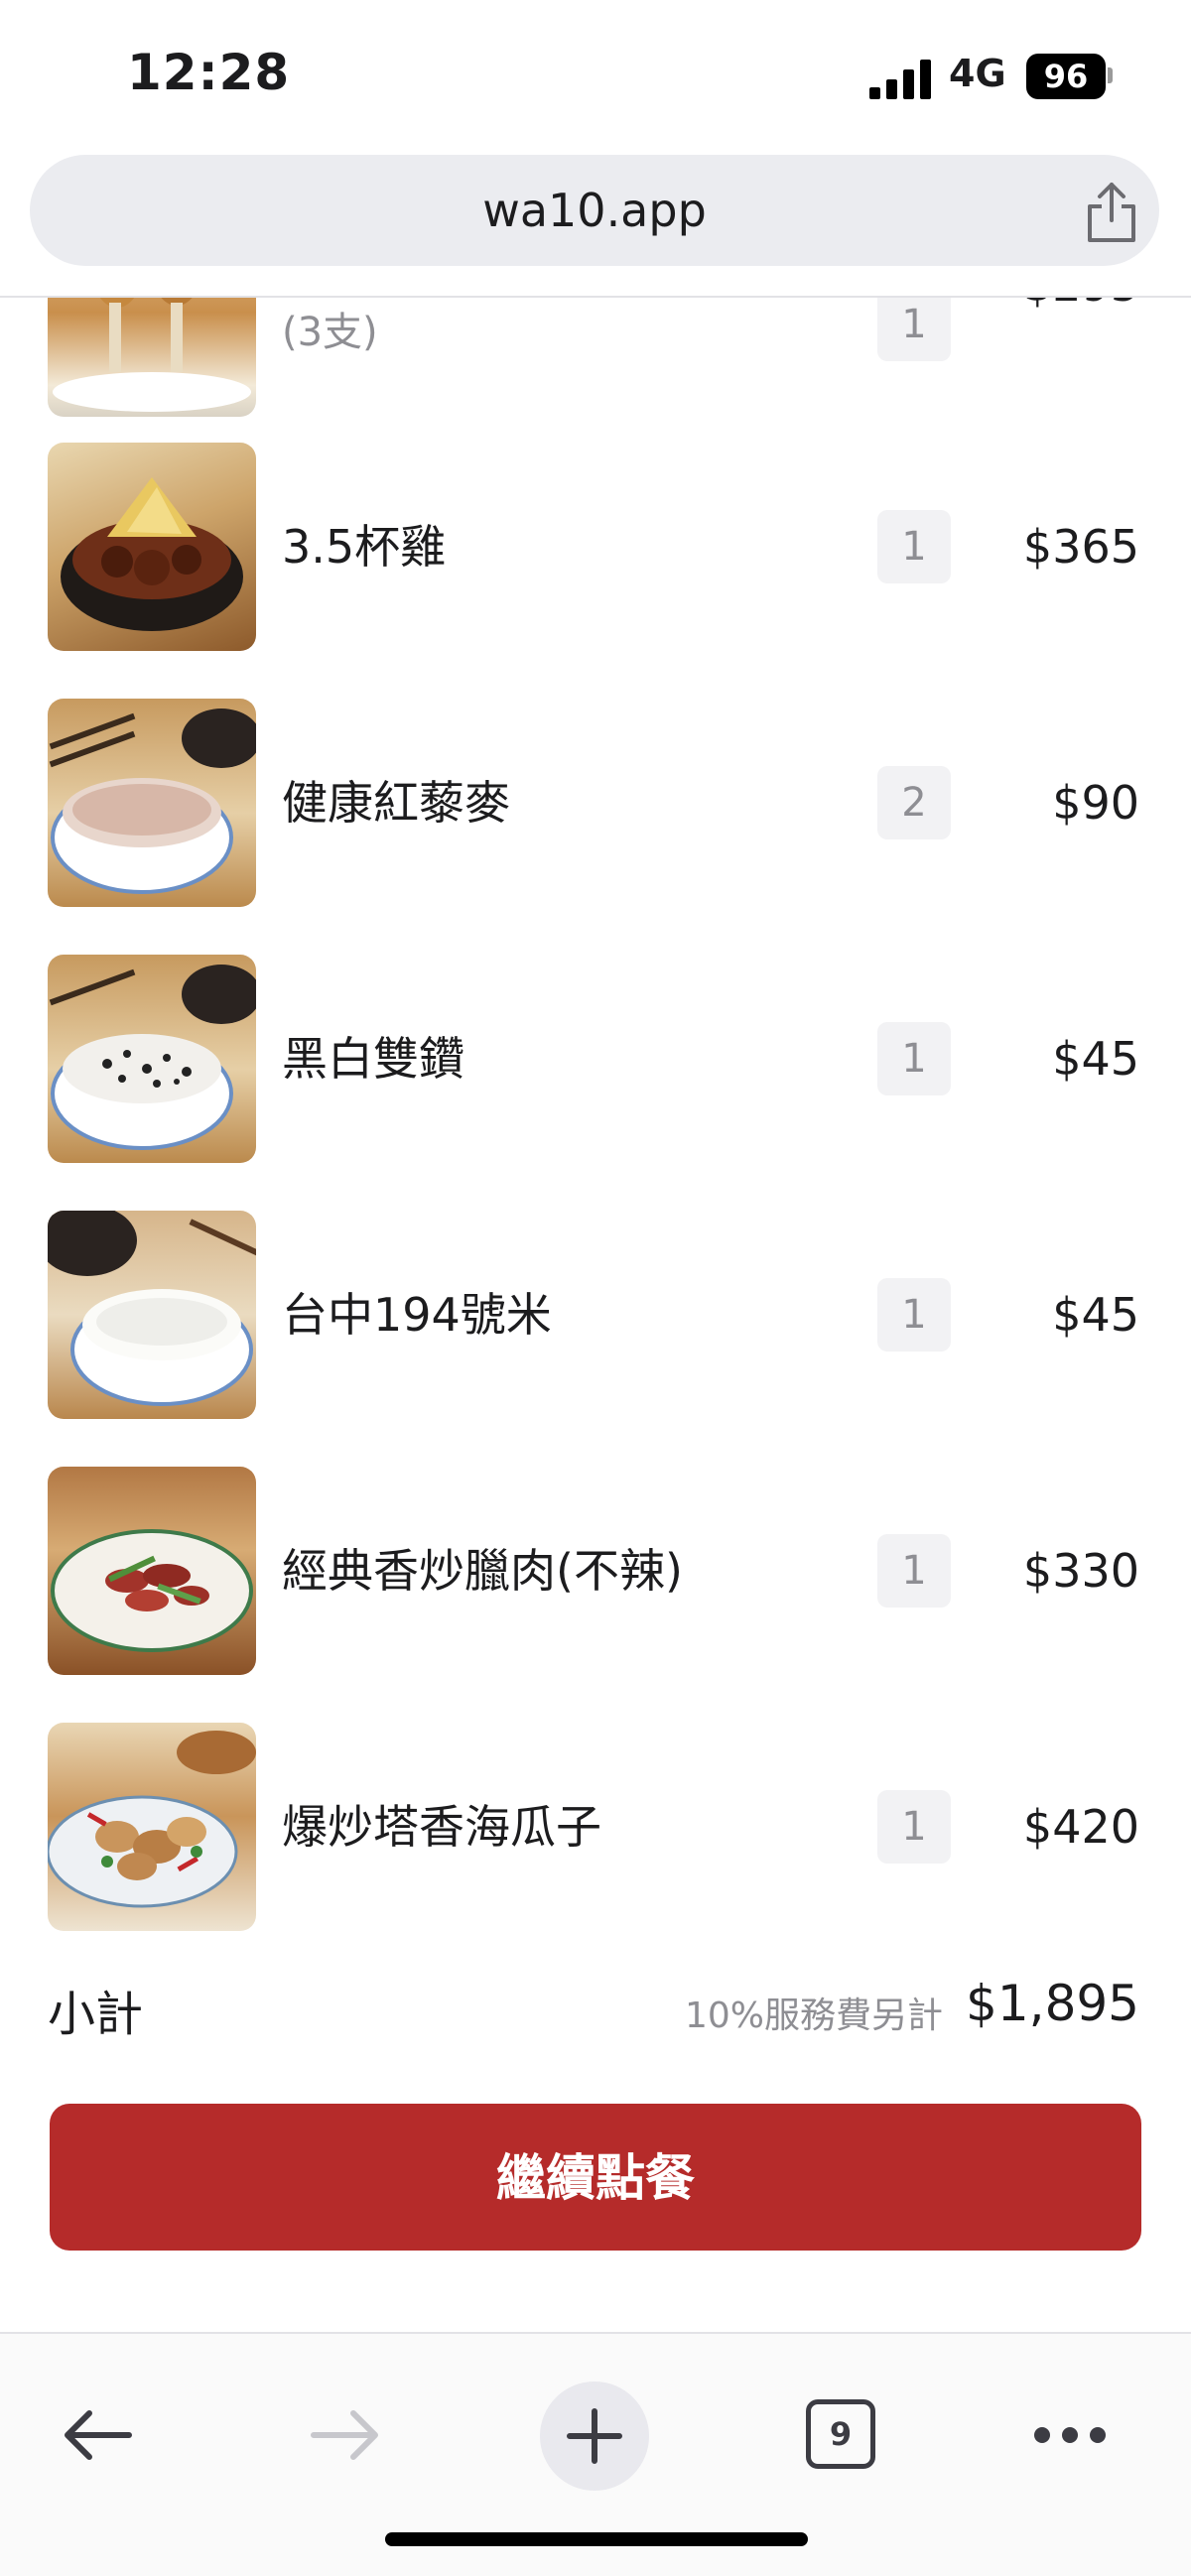  I want to click on battery-tip, so click(1111, 75).